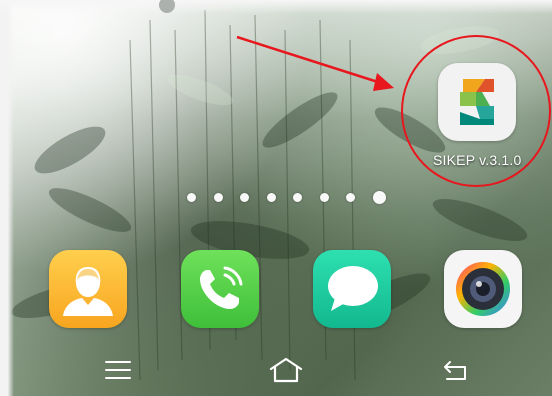 The height and width of the screenshot is (396, 552). I want to click on device-bezel-left, so click(7, 198).